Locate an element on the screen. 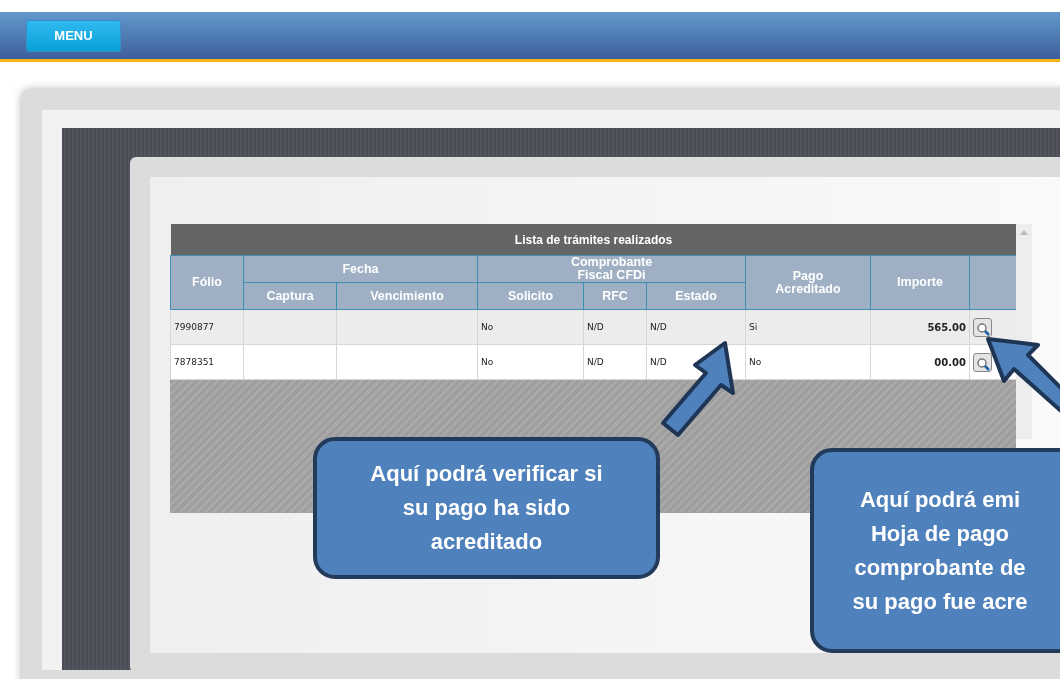  callout-text: Aquí podrá emi Hoja de pago comprobante de su pago fue acre is located at coordinates (940, 550).